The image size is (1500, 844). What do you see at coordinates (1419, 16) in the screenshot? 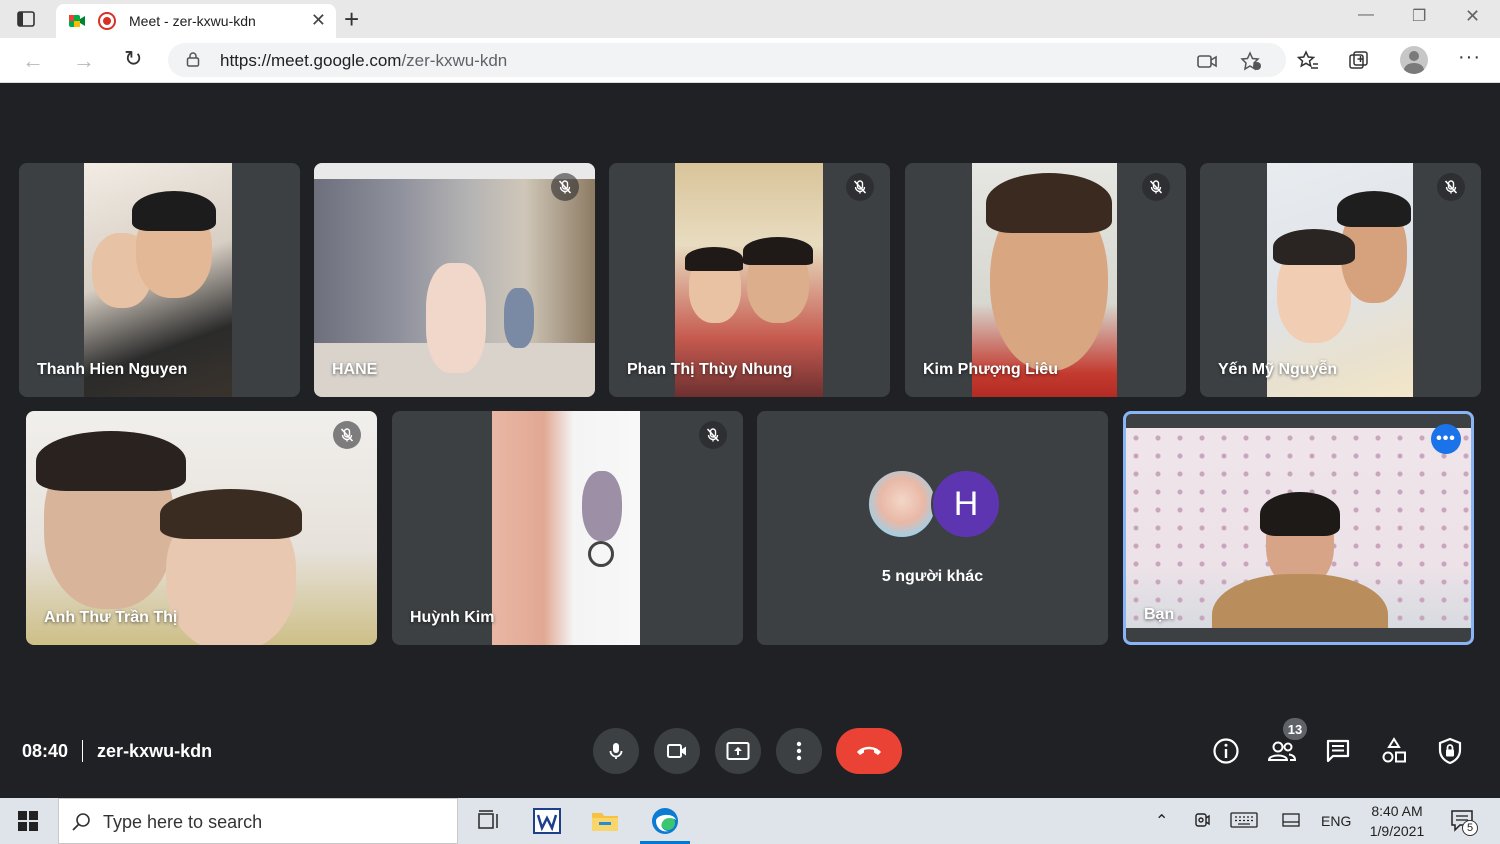
I see `restore-icon: ❐` at bounding box center [1419, 16].